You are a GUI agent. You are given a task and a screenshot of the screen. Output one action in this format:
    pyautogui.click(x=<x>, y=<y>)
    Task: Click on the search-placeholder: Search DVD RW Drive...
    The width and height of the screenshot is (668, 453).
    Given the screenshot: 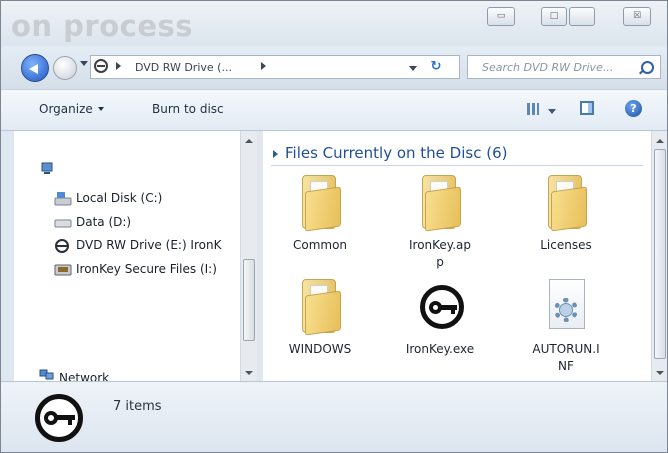 What is the action you would take?
    pyautogui.click(x=548, y=67)
    